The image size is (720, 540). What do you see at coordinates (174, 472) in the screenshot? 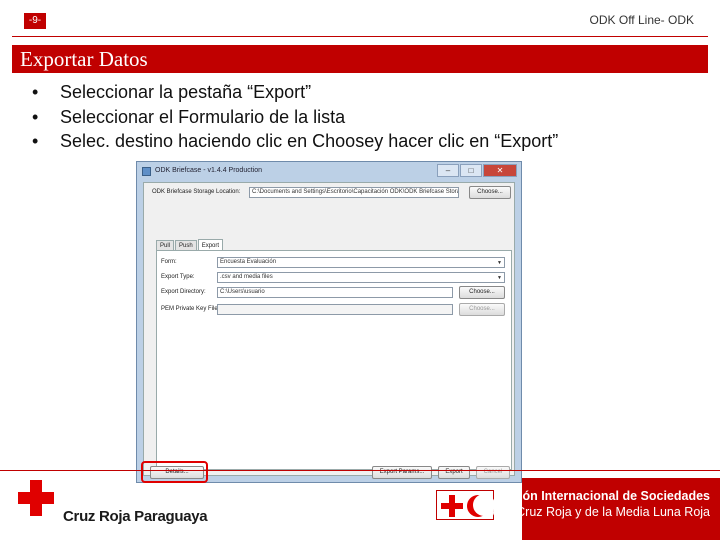
I see `details-highlight` at bounding box center [174, 472].